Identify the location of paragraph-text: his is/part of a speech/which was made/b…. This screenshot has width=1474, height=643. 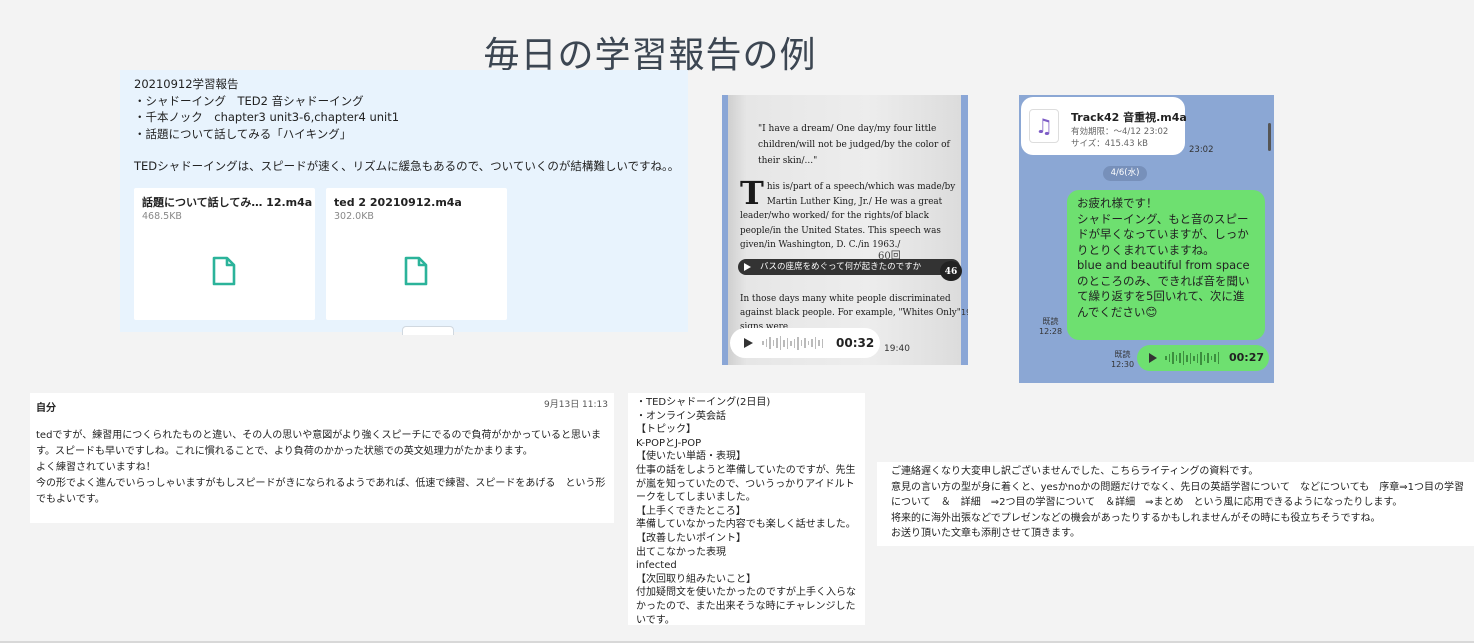
(848, 216).